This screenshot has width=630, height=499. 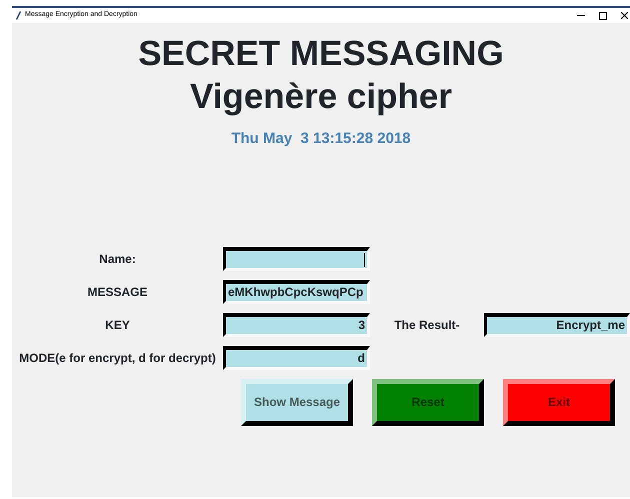 I want to click on input-field: d, so click(x=296, y=358).